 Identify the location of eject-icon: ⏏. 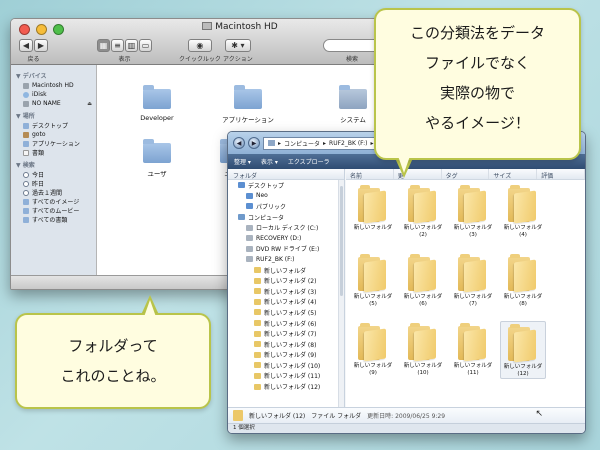
(89, 104).